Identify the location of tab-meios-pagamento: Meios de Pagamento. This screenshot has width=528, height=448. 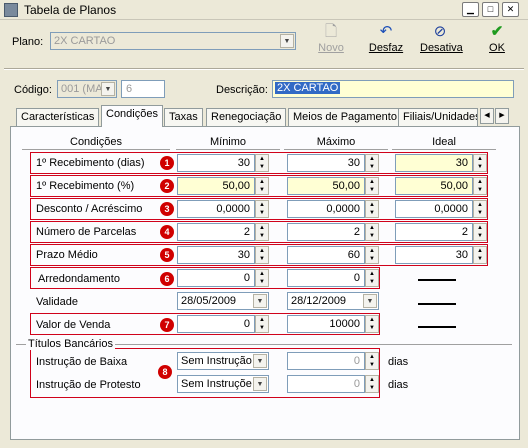
(345, 117).